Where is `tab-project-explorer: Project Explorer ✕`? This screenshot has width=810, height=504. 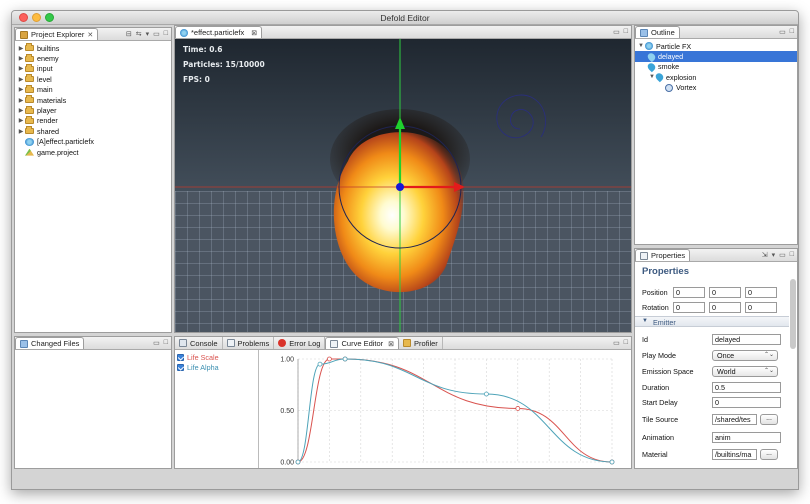 tab-project-explorer: Project Explorer ✕ is located at coordinates (57, 34).